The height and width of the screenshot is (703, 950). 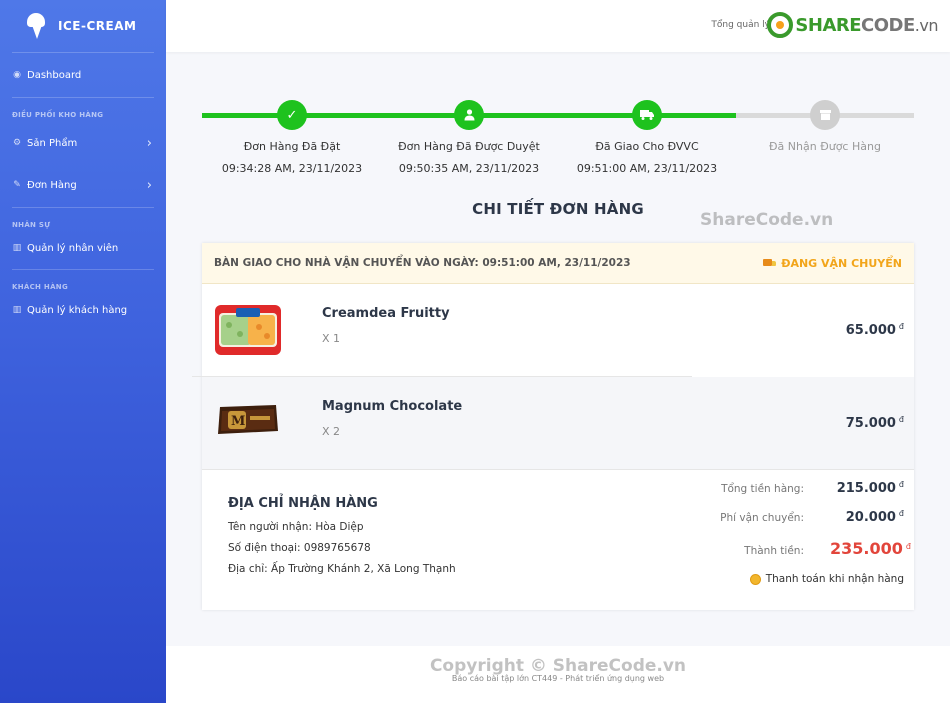 What do you see at coordinates (558, 423) in the screenshot?
I see `list-item: M Magnum Chocolate X 2 75.000 đ` at bounding box center [558, 423].